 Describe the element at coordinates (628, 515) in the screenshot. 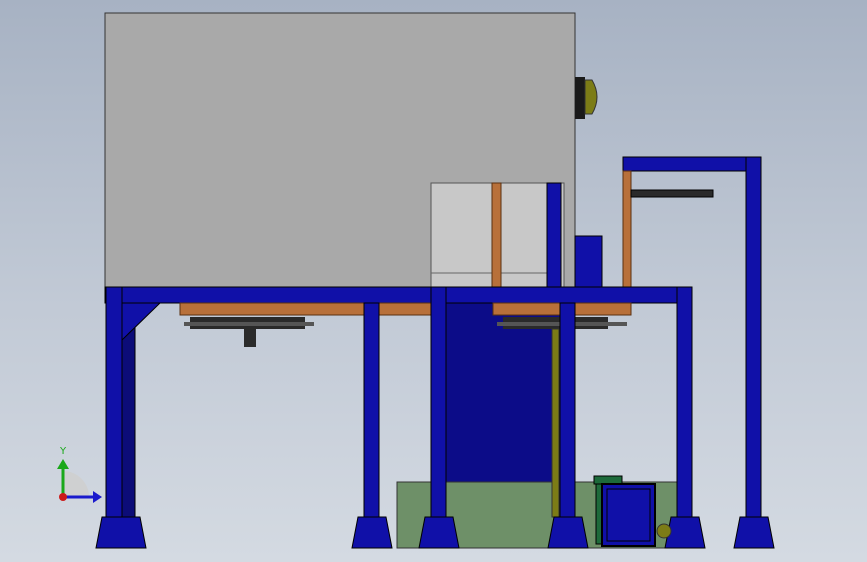

I see `motor-box` at that location.